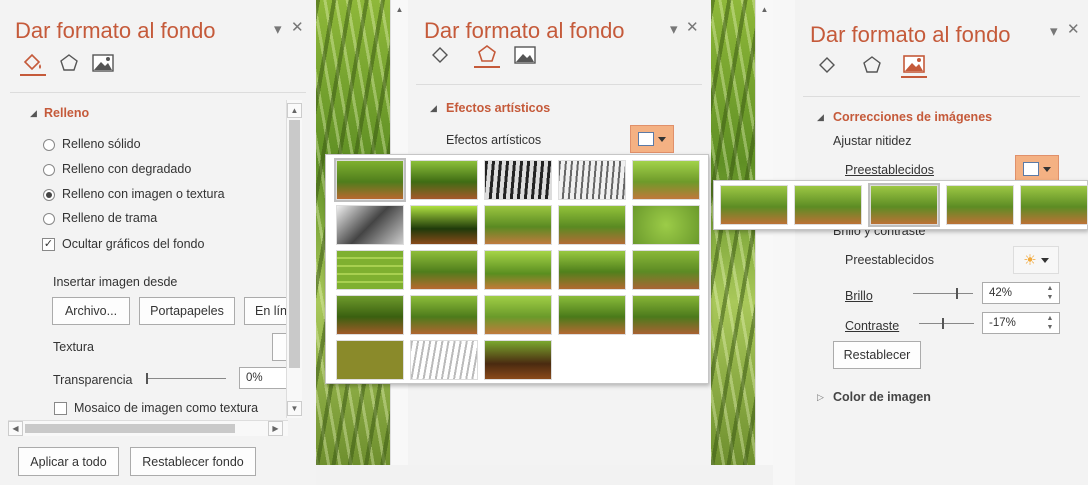 The height and width of the screenshot is (485, 1088). I want to click on scroll-up-icon: ▲, so click(294, 110).